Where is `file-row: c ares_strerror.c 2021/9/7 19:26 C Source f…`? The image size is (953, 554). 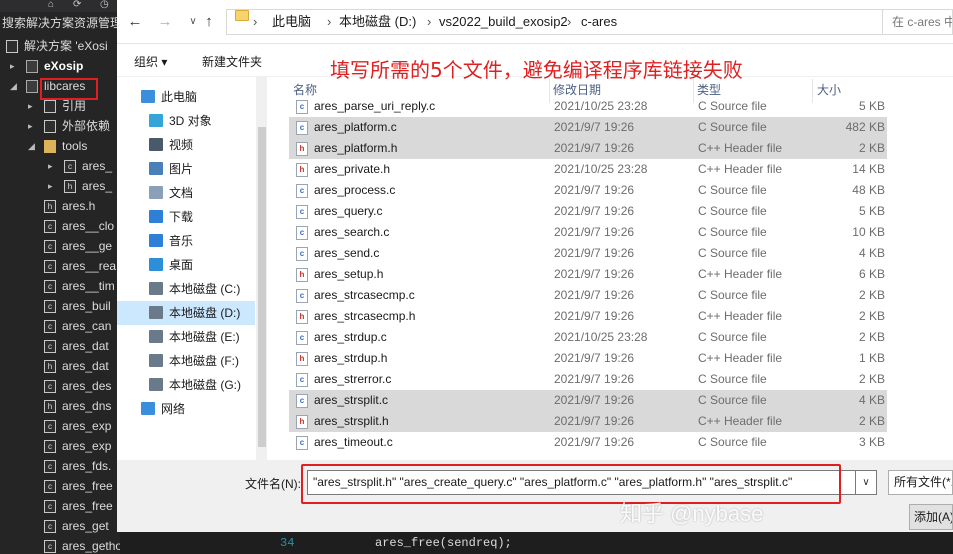
file-row: c ares_strerror.c 2021/9/7 19:26 C Source f… is located at coordinates (588, 379).